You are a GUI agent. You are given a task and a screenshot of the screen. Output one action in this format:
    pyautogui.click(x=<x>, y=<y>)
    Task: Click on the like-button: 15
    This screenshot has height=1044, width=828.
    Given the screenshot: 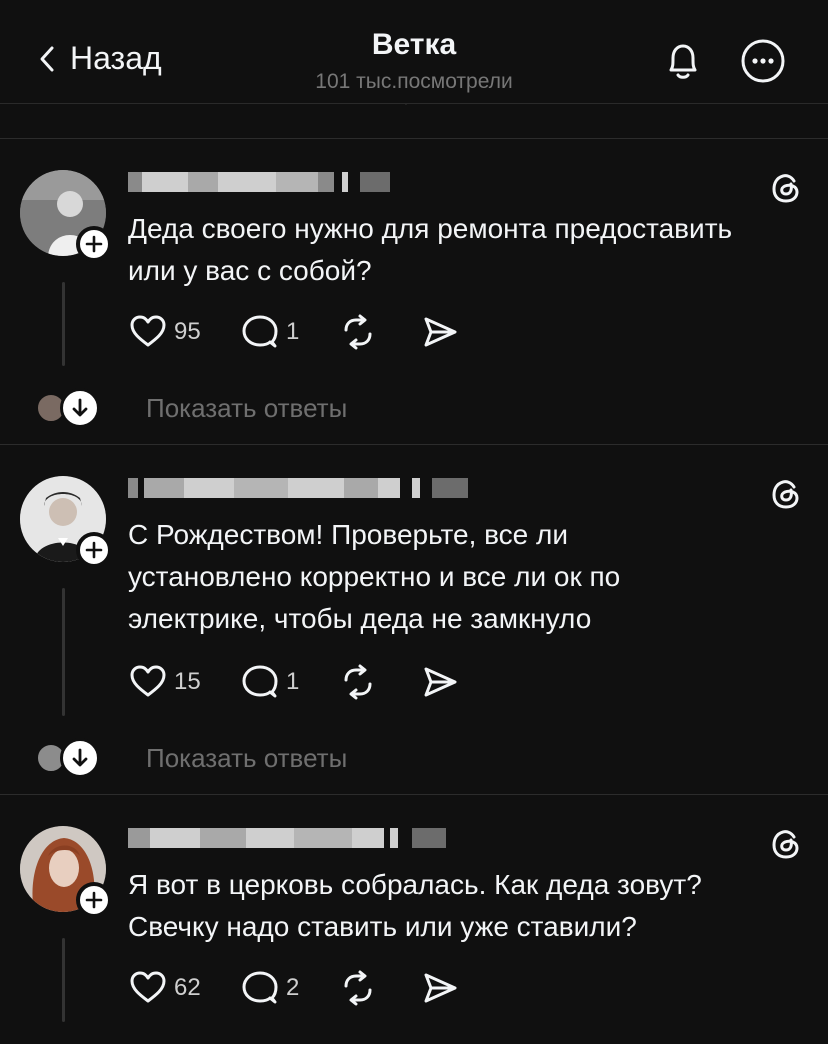 What is the action you would take?
    pyautogui.click(x=184, y=682)
    